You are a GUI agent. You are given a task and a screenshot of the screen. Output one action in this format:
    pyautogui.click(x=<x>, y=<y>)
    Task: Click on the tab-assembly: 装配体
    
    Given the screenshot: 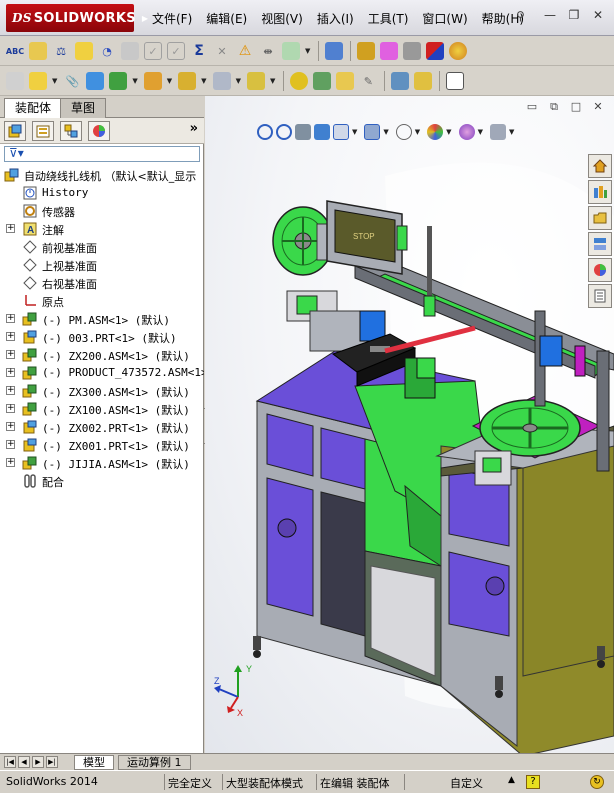 What is the action you would take?
    pyautogui.click(x=33, y=108)
    